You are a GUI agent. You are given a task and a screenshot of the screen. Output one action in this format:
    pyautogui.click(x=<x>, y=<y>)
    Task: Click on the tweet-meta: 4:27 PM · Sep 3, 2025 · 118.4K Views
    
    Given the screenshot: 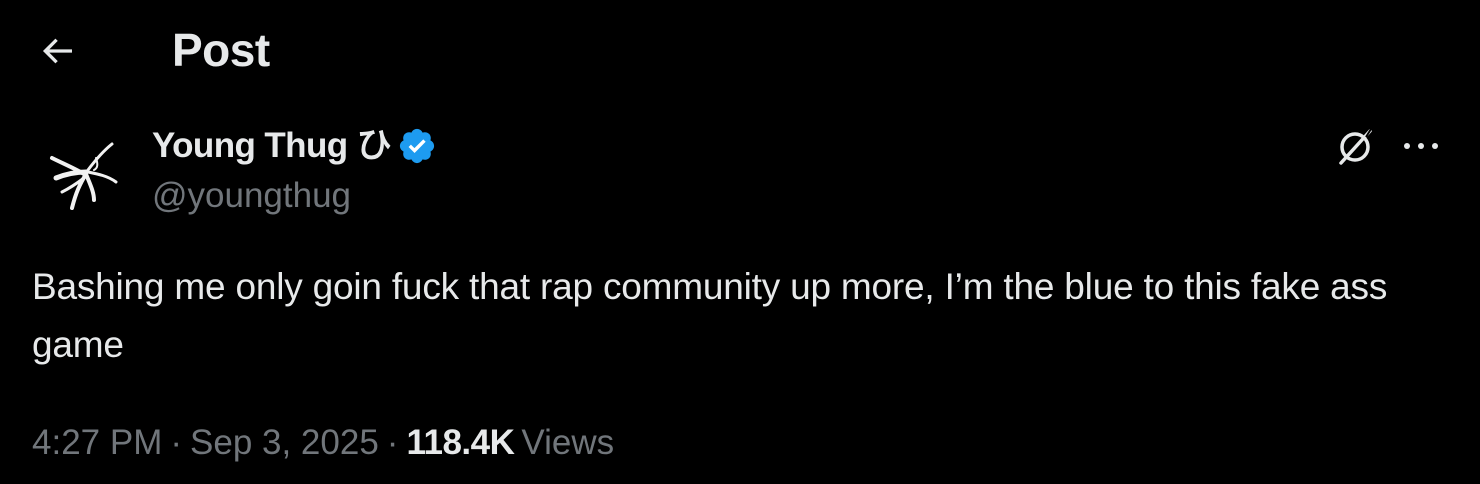 What is the action you would take?
    pyautogui.click(x=323, y=443)
    